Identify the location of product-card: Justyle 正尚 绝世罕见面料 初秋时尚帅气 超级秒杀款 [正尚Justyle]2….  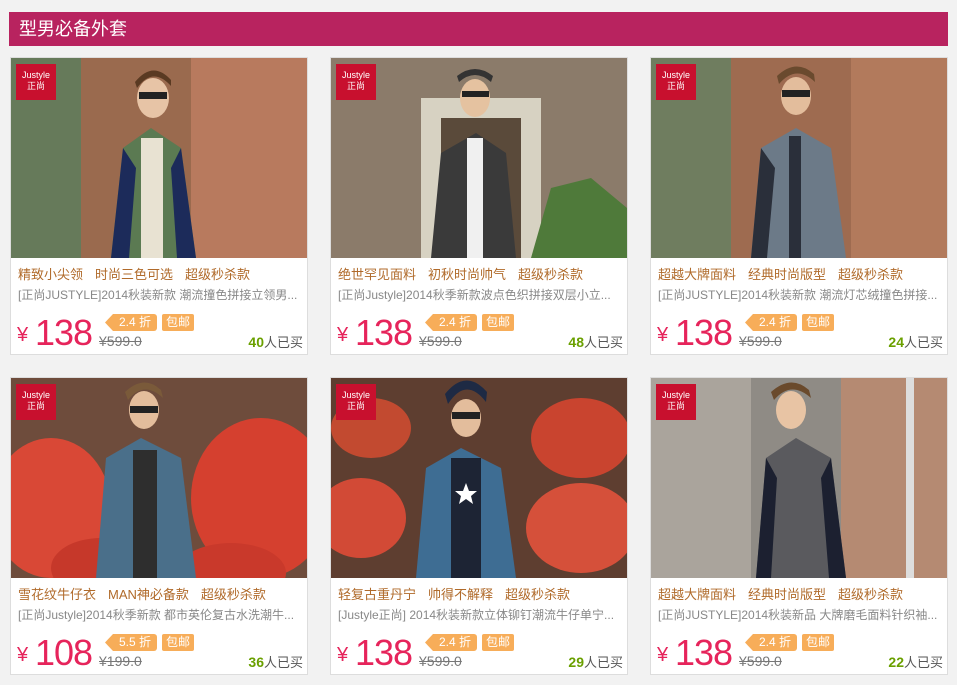
(479, 206).